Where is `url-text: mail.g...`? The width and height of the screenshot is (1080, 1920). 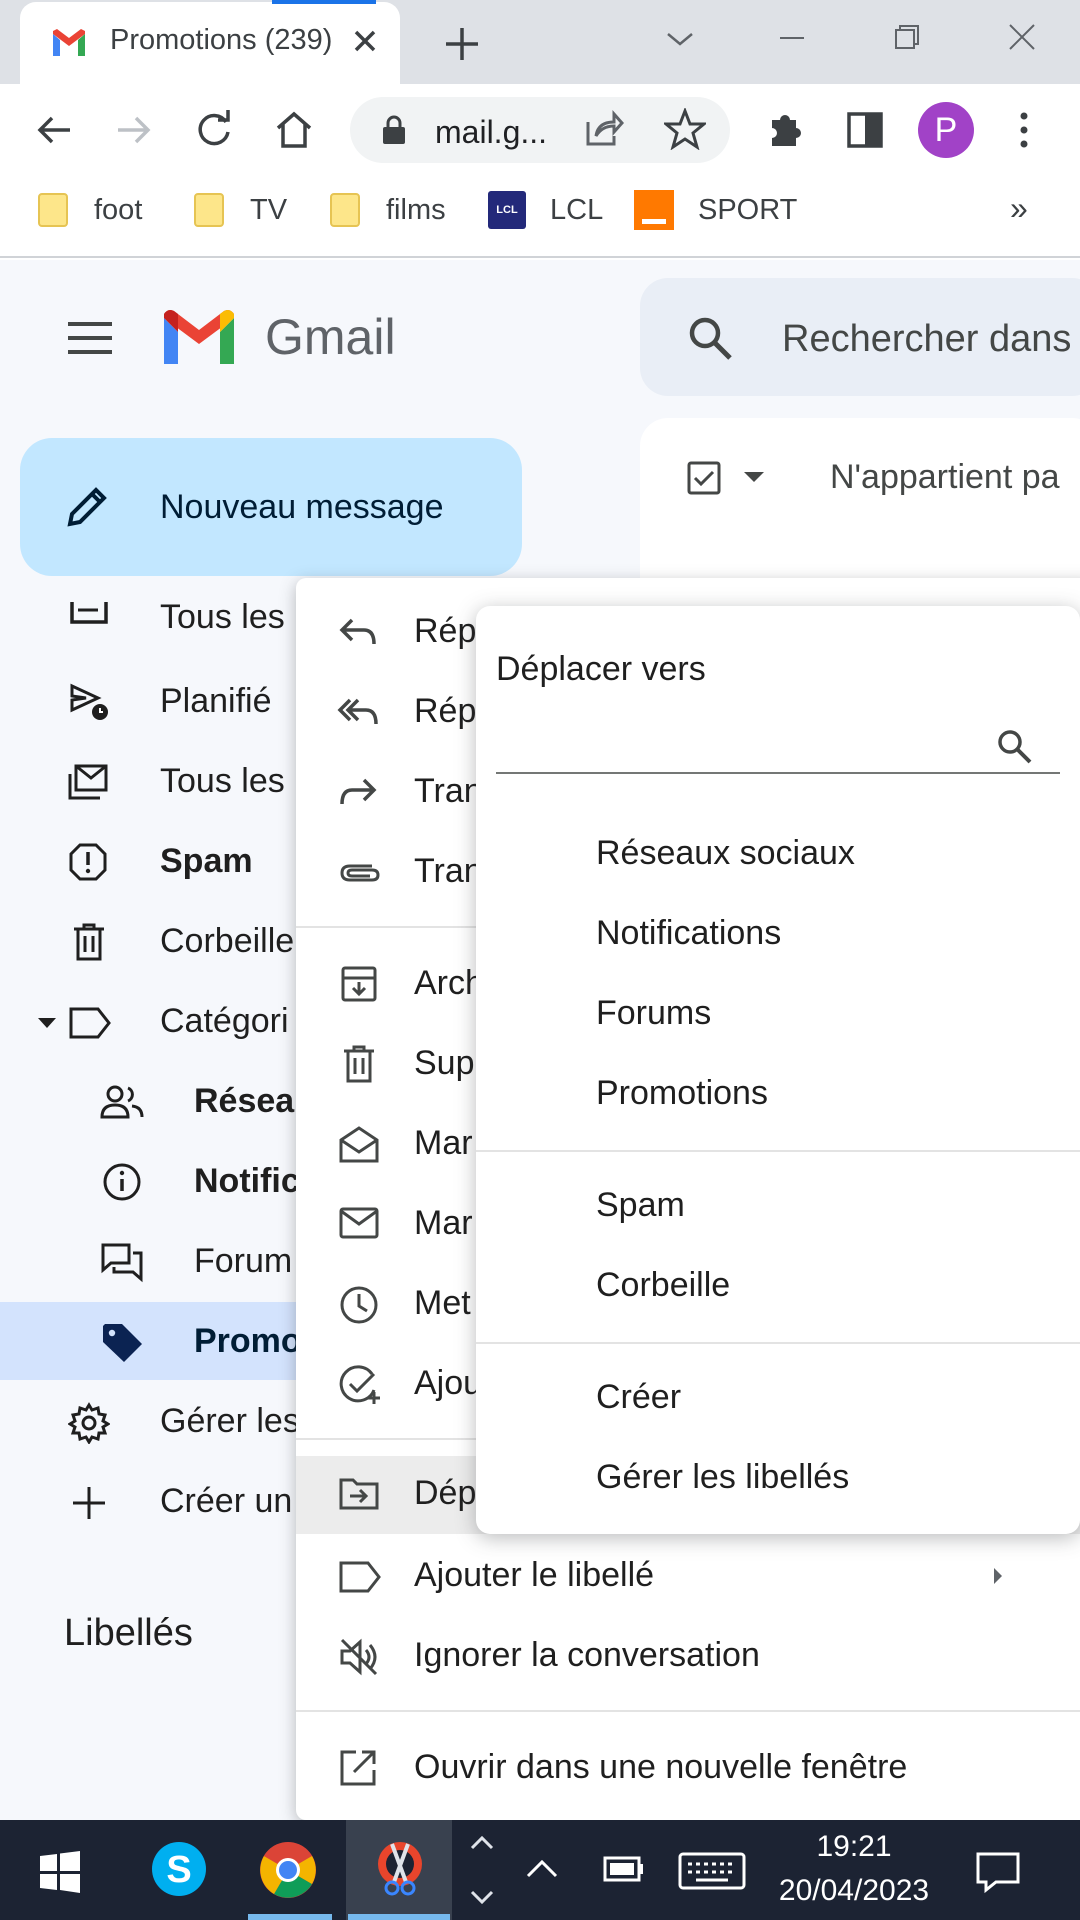
url-text: mail.g... is located at coordinates (491, 132).